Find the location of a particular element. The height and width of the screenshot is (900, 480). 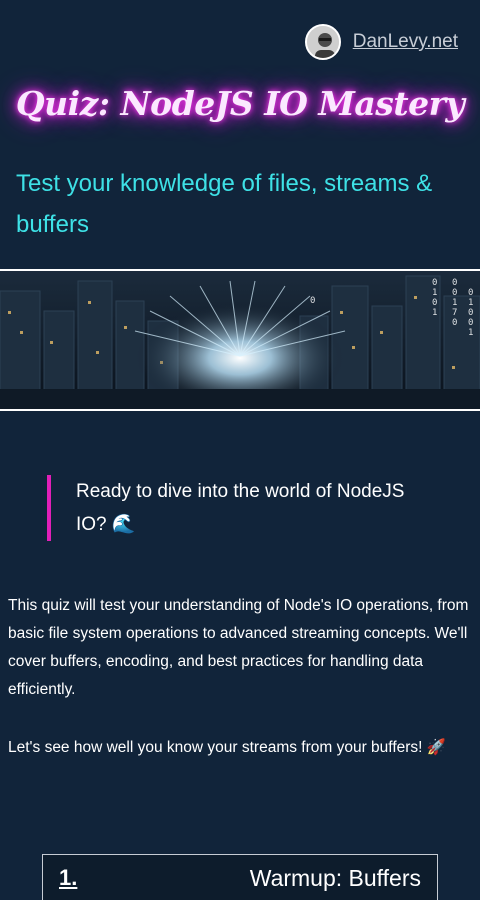

page-title: Quiz: NodeJS IO Mastery is located at coordinates (240, 103).